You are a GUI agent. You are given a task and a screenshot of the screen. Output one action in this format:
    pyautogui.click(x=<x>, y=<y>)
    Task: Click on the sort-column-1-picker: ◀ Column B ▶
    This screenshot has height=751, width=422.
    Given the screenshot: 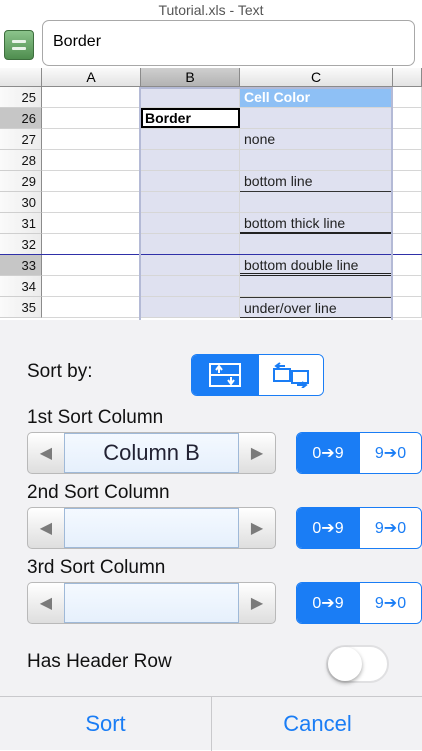 What is the action you would take?
    pyautogui.click(x=151, y=453)
    